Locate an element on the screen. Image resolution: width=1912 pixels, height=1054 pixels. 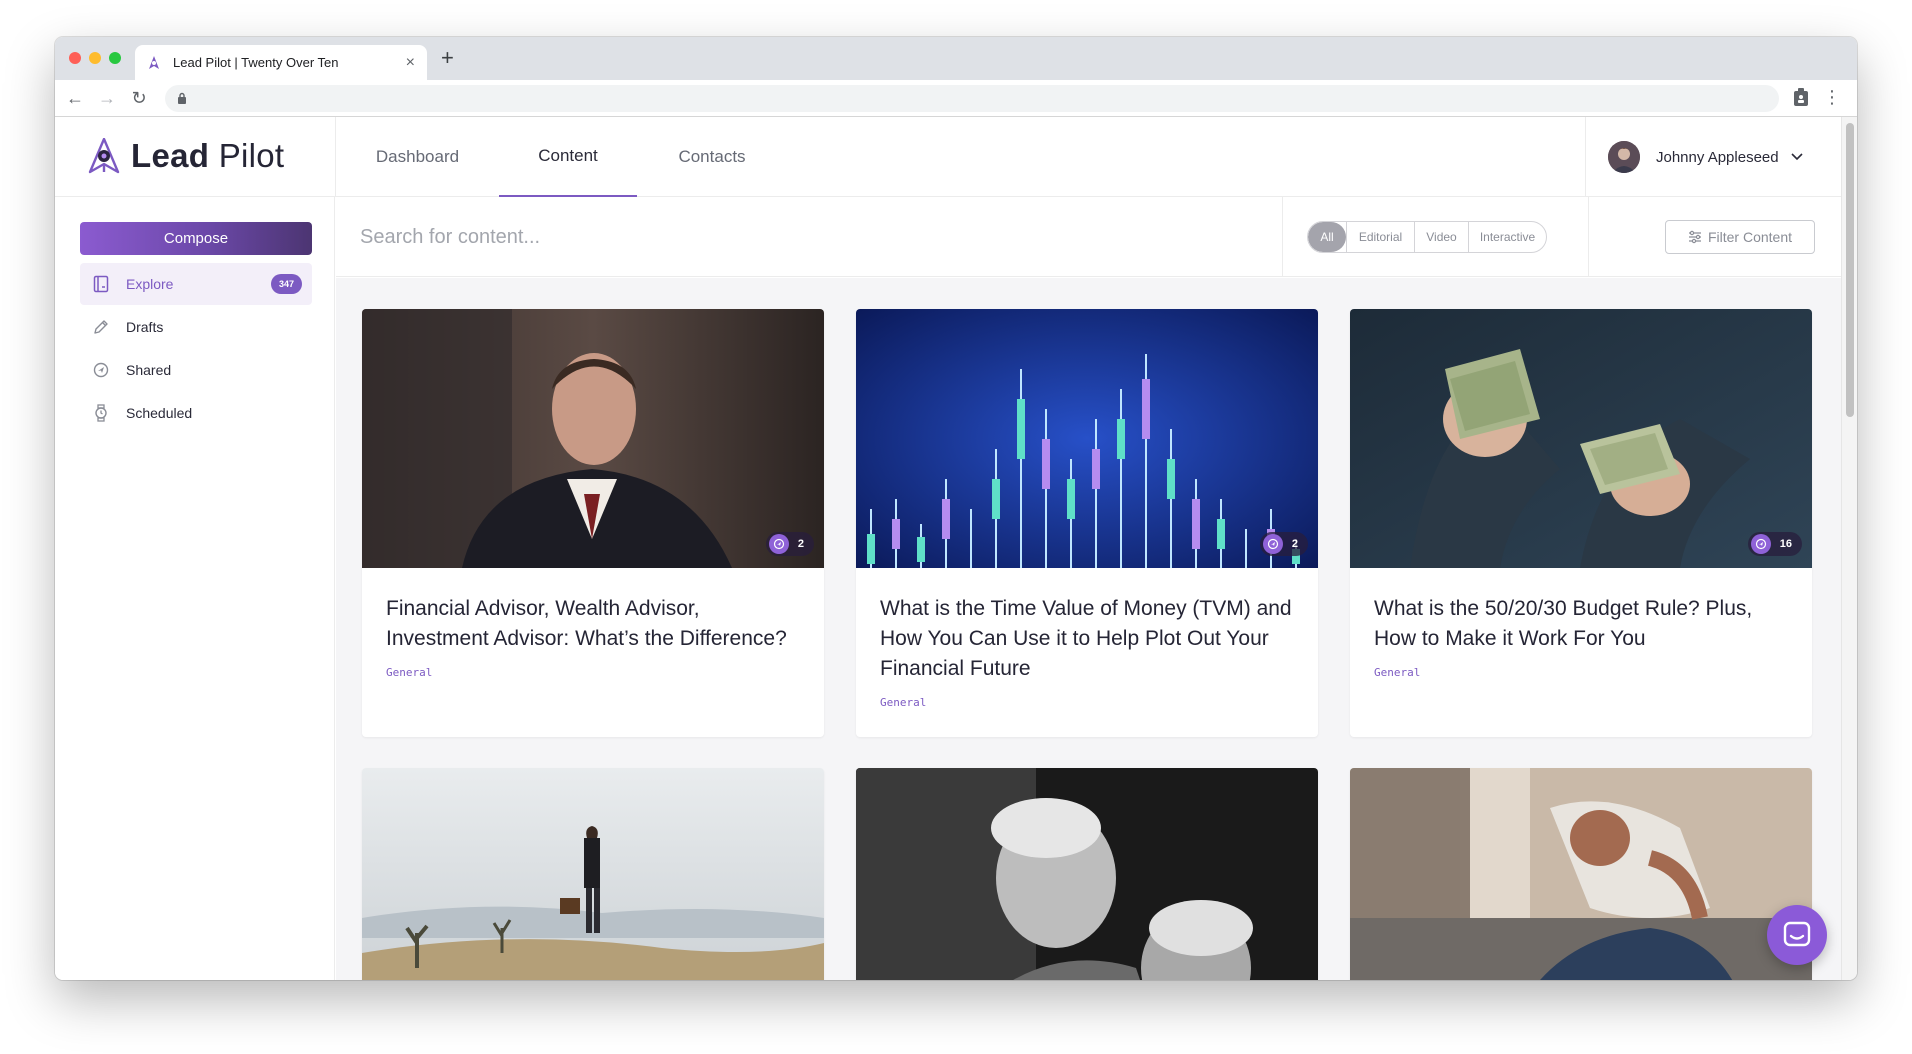
chat-icon is located at coordinates (1797, 934).